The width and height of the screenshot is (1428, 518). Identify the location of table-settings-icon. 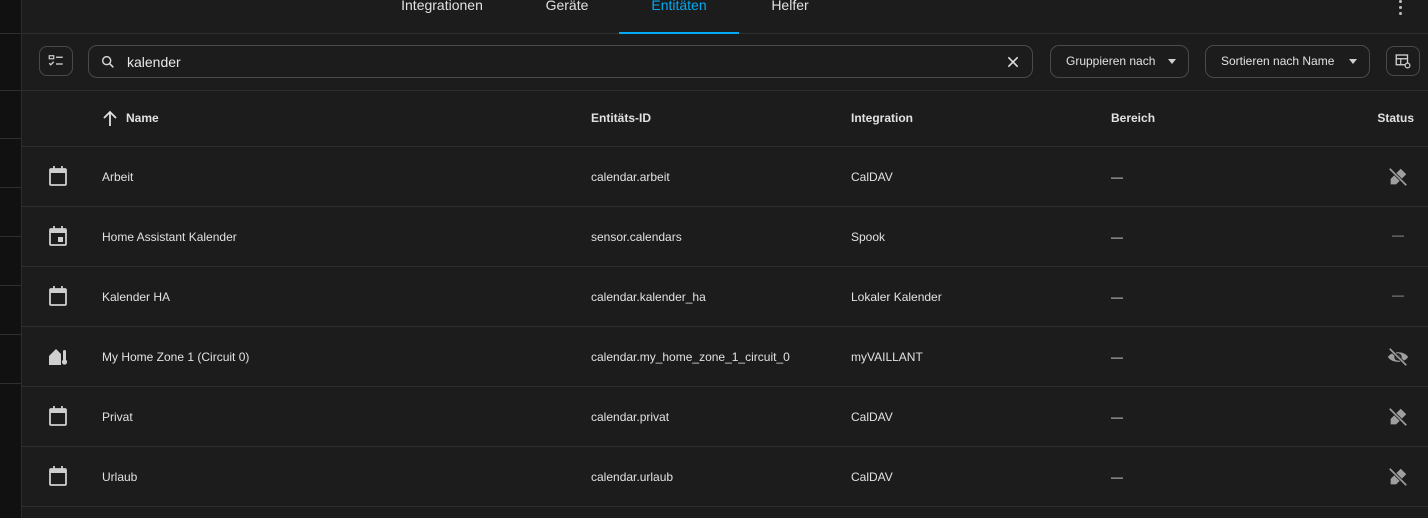
(1403, 61).